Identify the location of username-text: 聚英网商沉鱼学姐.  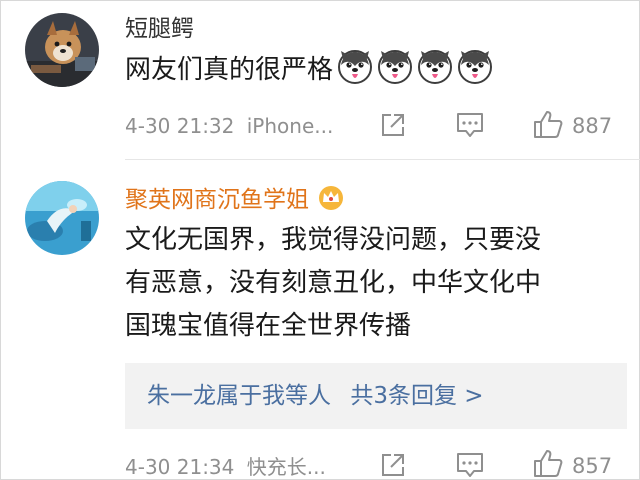
(217, 200).